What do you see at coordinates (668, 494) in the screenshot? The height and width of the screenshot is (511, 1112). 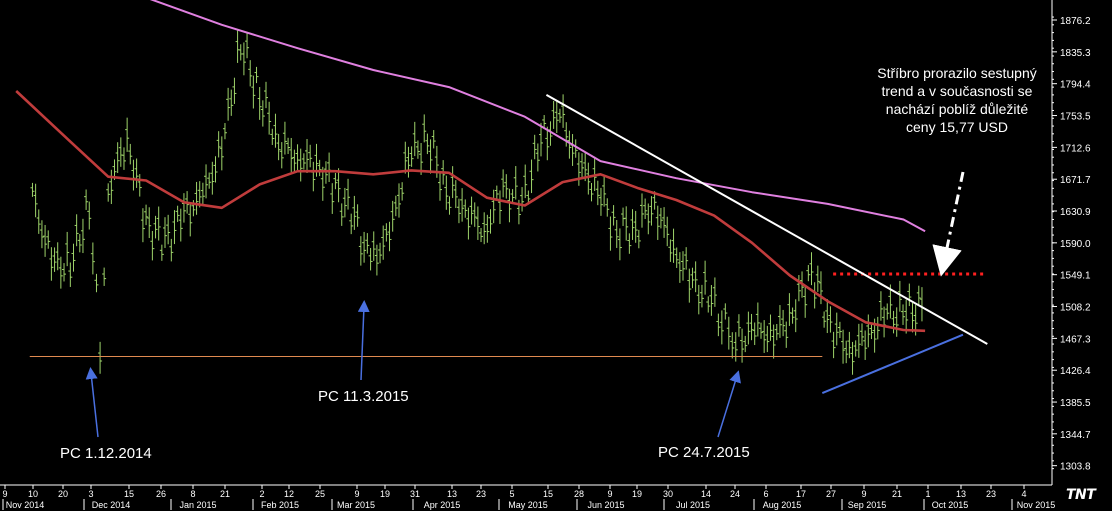 I see `x-day-label: 30` at bounding box center [668, 494].